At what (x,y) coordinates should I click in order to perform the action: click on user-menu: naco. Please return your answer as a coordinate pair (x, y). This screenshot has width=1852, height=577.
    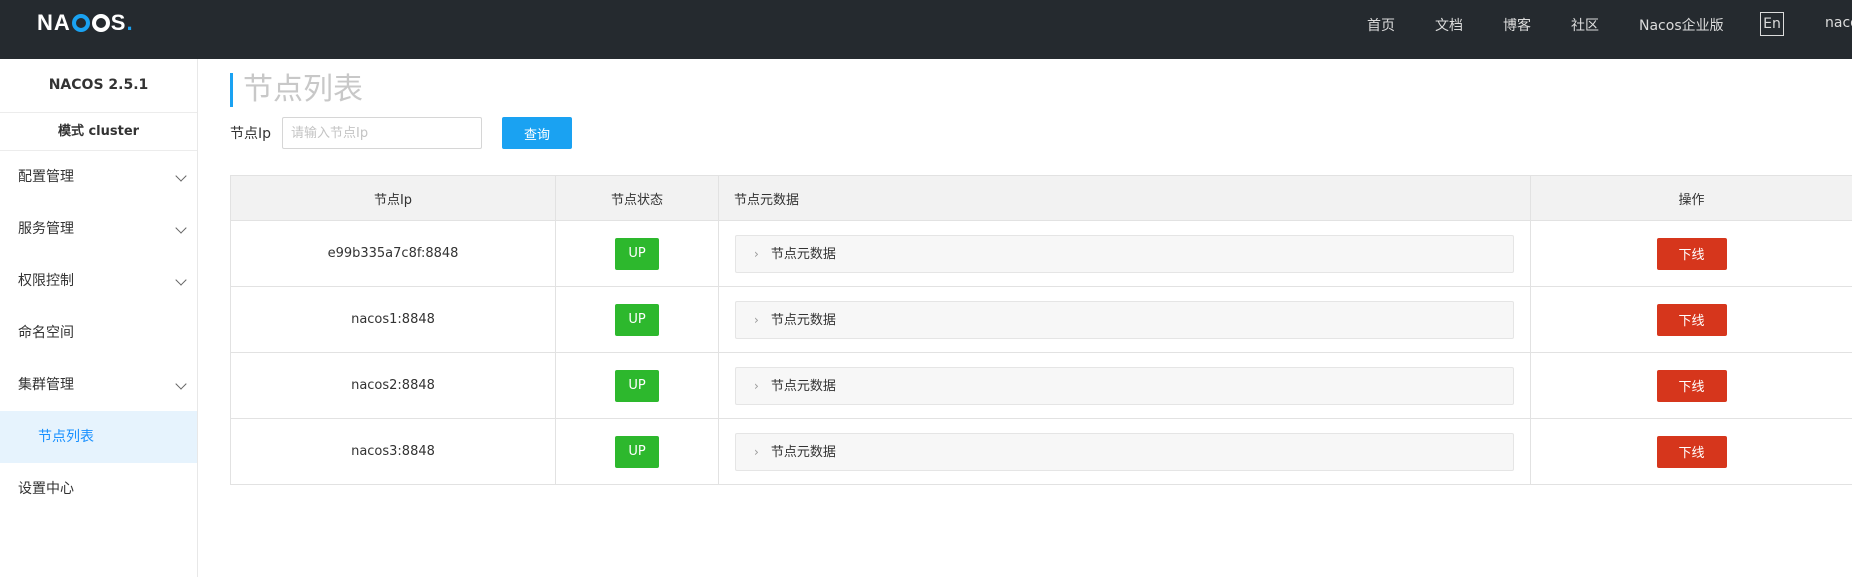
    Looking at the image, I should click on (1838, 23).